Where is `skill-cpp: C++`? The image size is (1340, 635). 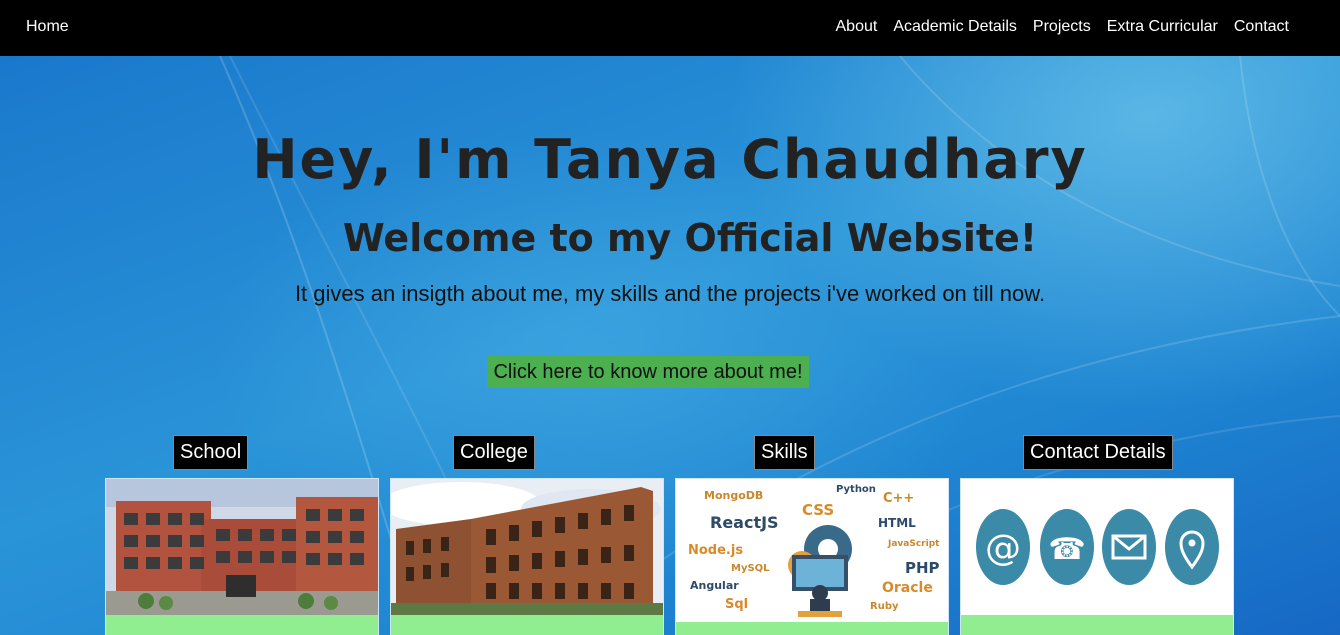
skill-cpp: C++ is located at coordinates (899, 498).